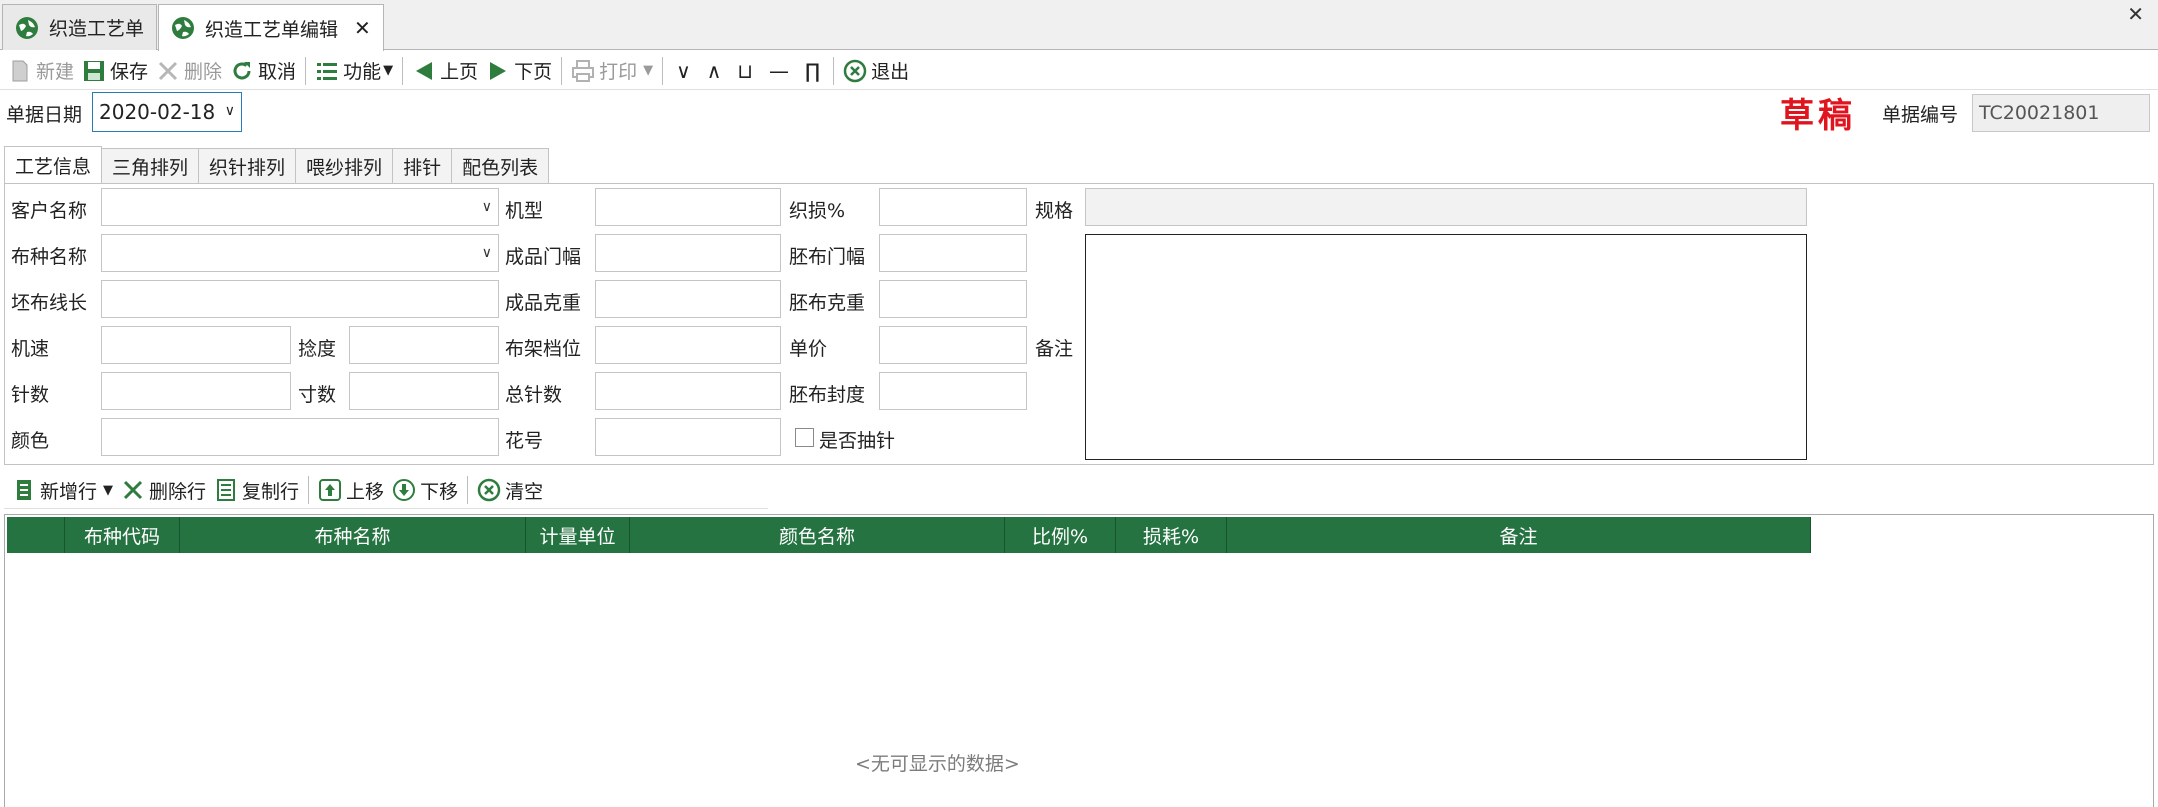 The height and width of the screenshot is (807, 2158). What do you see at coordinates (271, 27) in the screenshot?
I see `tab-weaving-process-edit: 织造工艺单编辑 ✕` at bounding box center [271, 27].